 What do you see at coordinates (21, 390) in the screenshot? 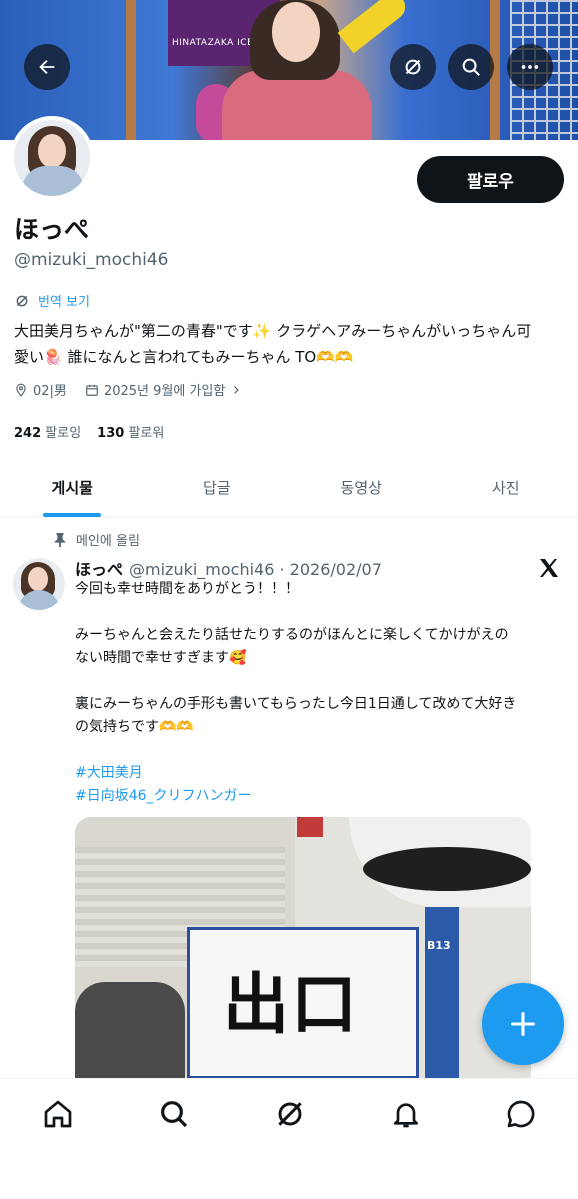
I see `location-pin-icon` at bounding box center [21, 390].